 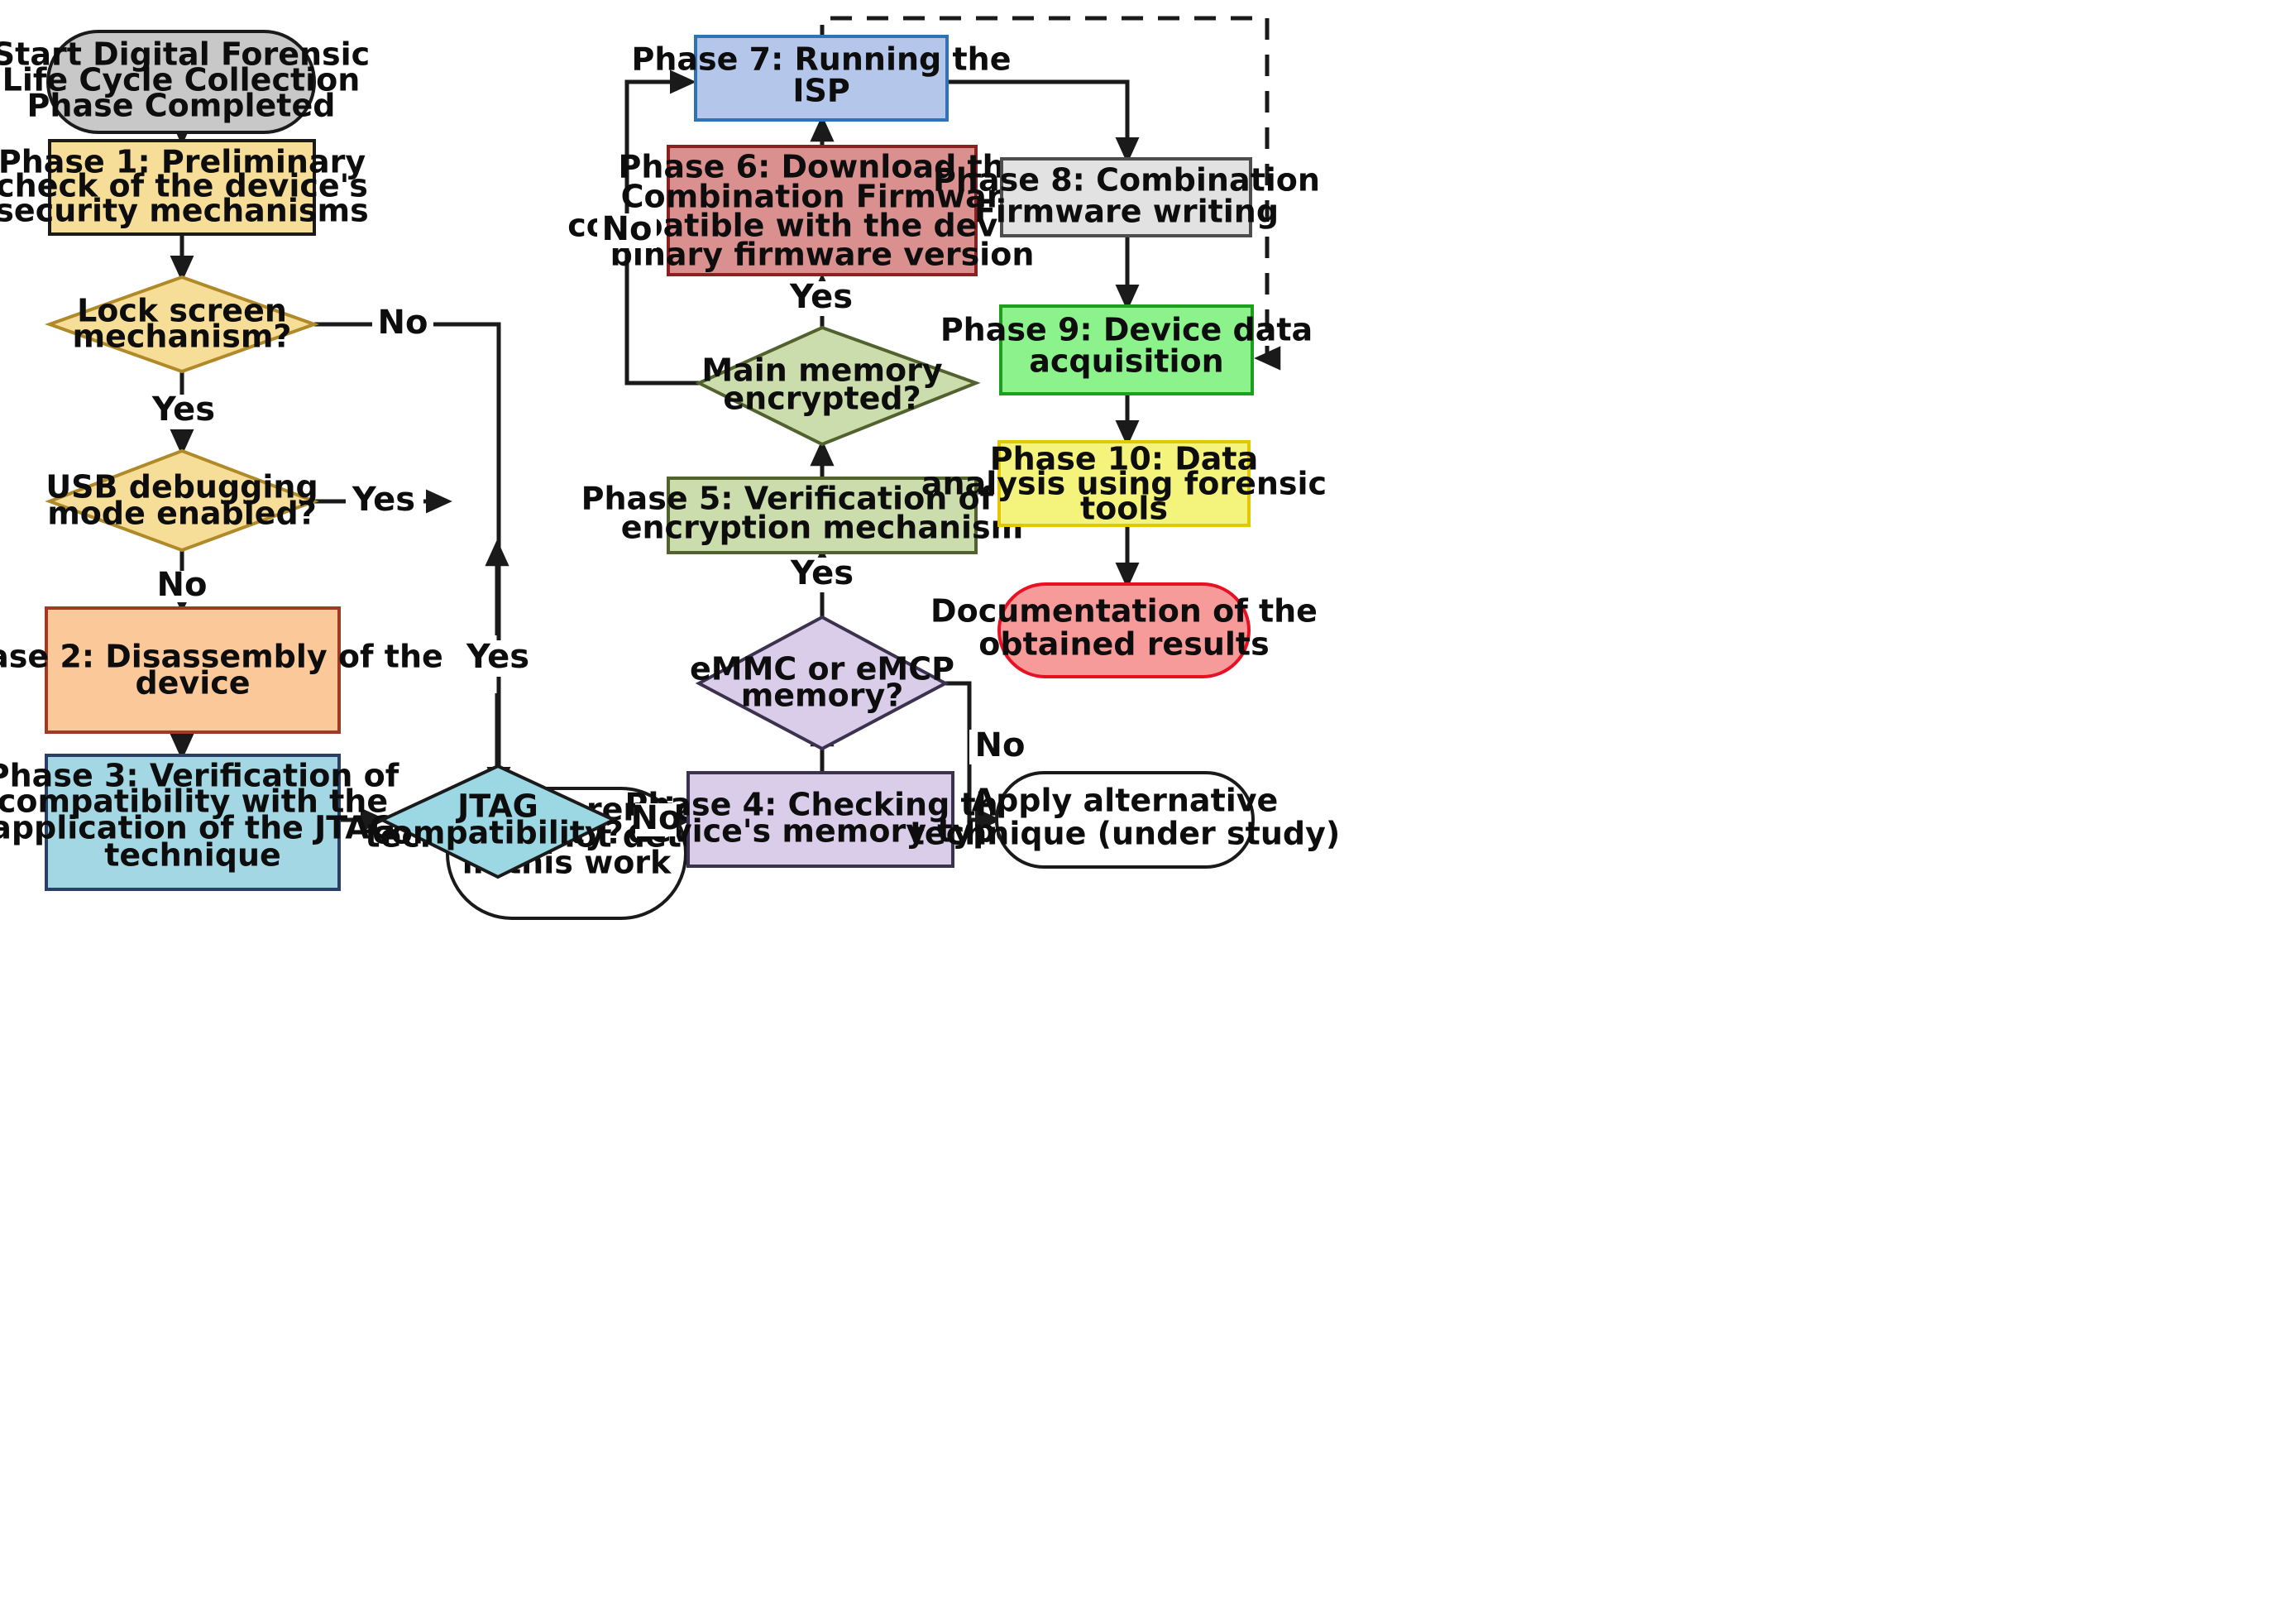 What do you see at coordinates (820, 91) in the screenshot?
I see `node-phase7-line-2: ISP` at bounding box center [820, 91].